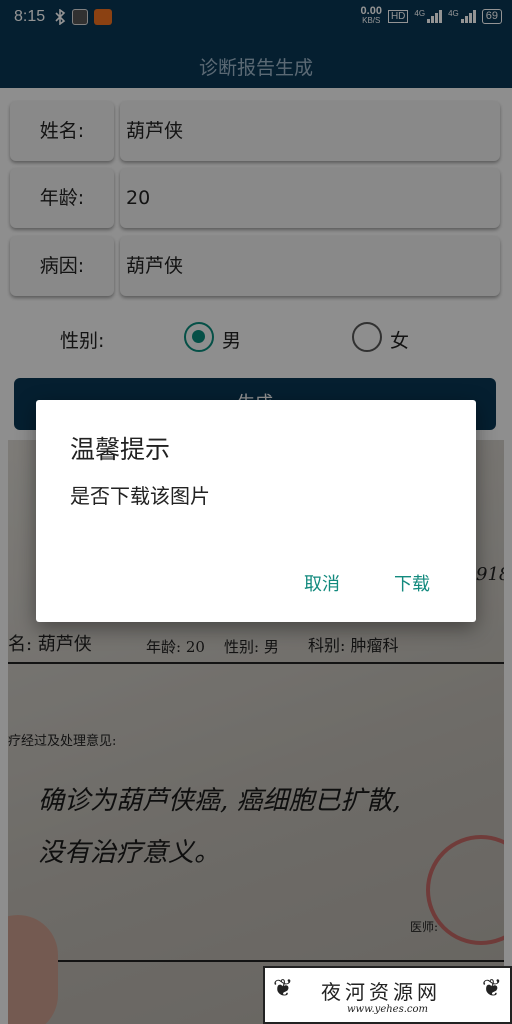 The image size is (512, 1024). Describe the element at coordinates (388, 1009) in the screenshot. I see `watermark-url: www.yehes.com` at that location.